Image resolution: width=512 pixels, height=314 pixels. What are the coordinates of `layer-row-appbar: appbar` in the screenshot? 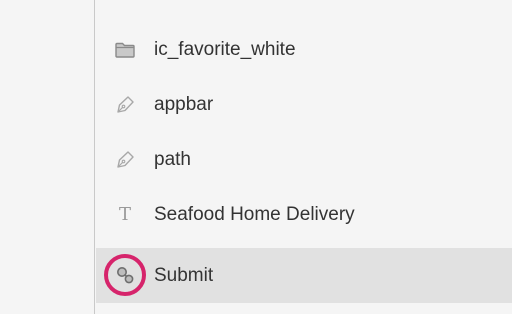 It's located at (304, 104).